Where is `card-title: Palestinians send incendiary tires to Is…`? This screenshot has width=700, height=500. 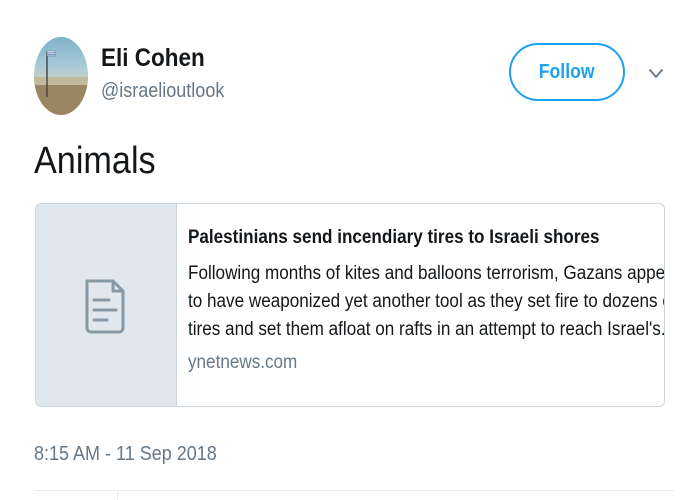
card-title: Palestinians send incendiary tires to Is… is located at coordinates (404, 238).